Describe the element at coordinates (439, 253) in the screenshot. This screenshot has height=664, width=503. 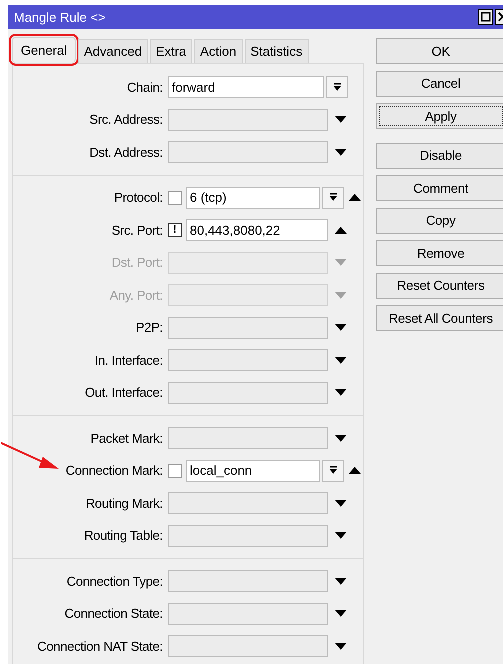
I see `dialog-button: Remove` at that location.